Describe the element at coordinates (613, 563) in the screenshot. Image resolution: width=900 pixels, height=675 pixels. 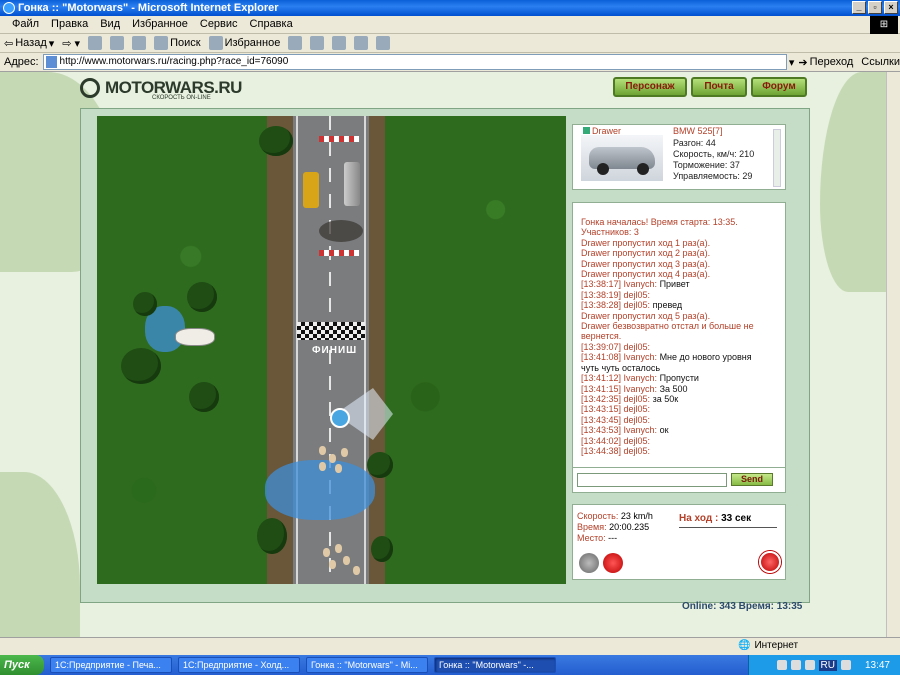
I see `horn-button` at that location.